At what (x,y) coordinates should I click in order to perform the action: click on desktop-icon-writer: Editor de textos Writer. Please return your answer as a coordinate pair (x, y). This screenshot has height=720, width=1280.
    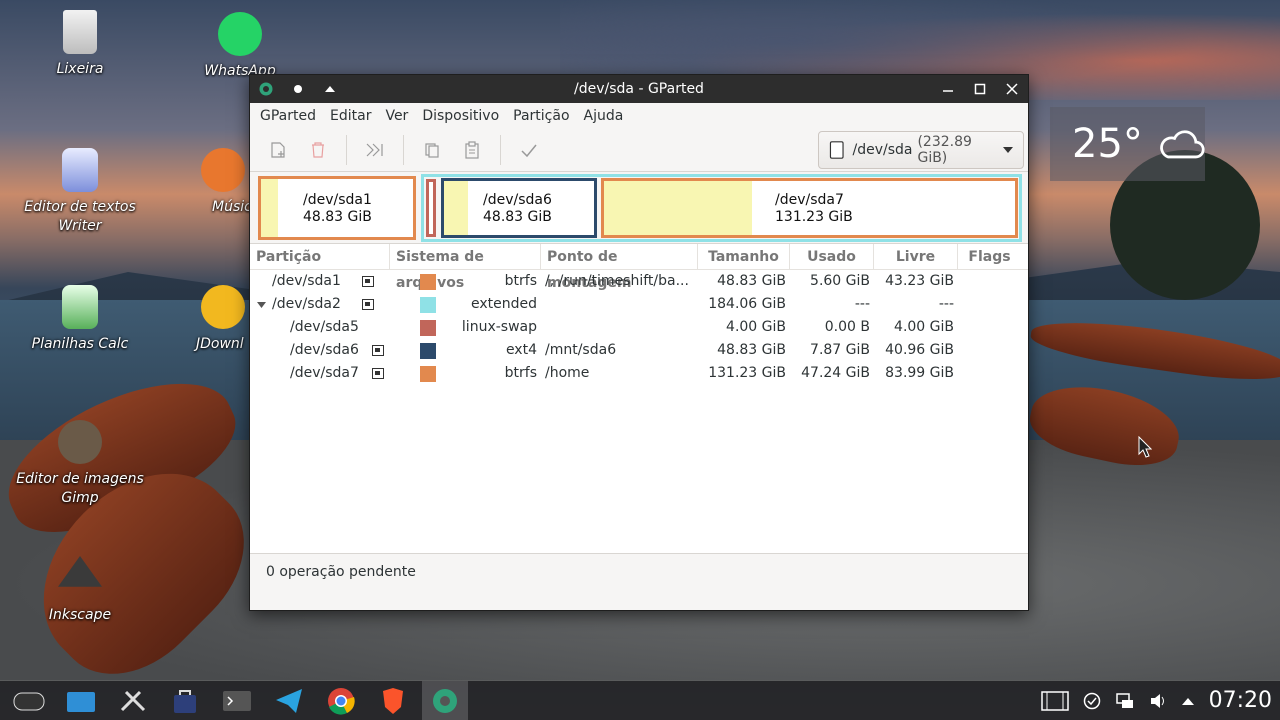
    Looking at the image, I should click on (80, 192).